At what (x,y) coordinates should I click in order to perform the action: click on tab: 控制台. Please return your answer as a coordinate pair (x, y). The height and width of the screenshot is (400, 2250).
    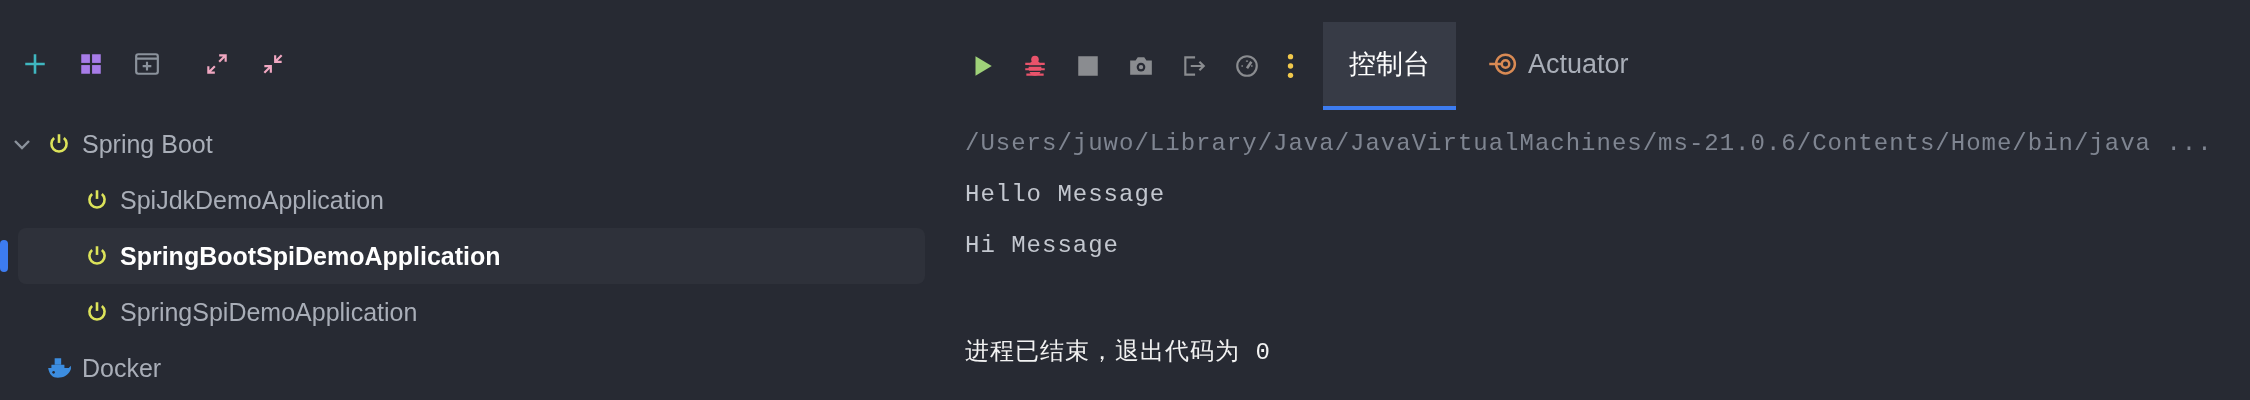
    Looking at the image, I should click on (1389, 66).